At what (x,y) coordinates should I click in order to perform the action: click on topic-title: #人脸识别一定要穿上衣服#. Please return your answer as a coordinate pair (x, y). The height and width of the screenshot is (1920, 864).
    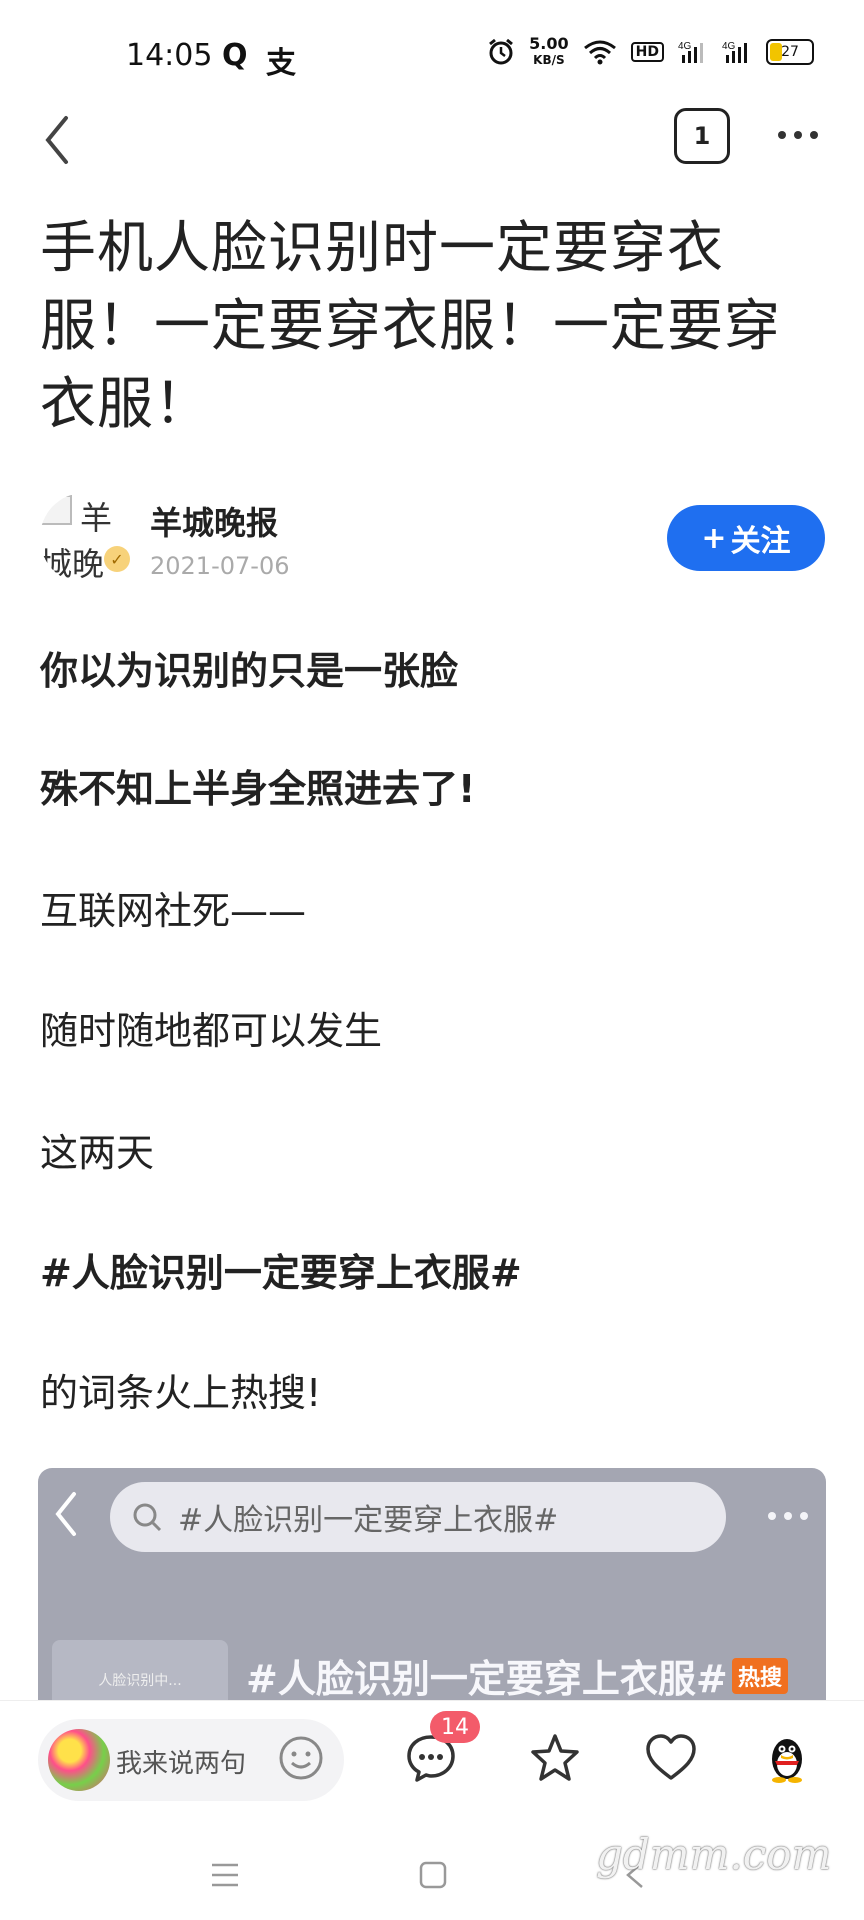
    Looking at the image, I should click on (487, 1678).